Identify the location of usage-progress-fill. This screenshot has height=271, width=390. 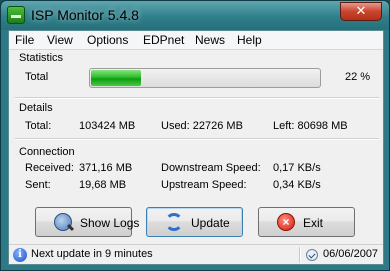
(116, 78).